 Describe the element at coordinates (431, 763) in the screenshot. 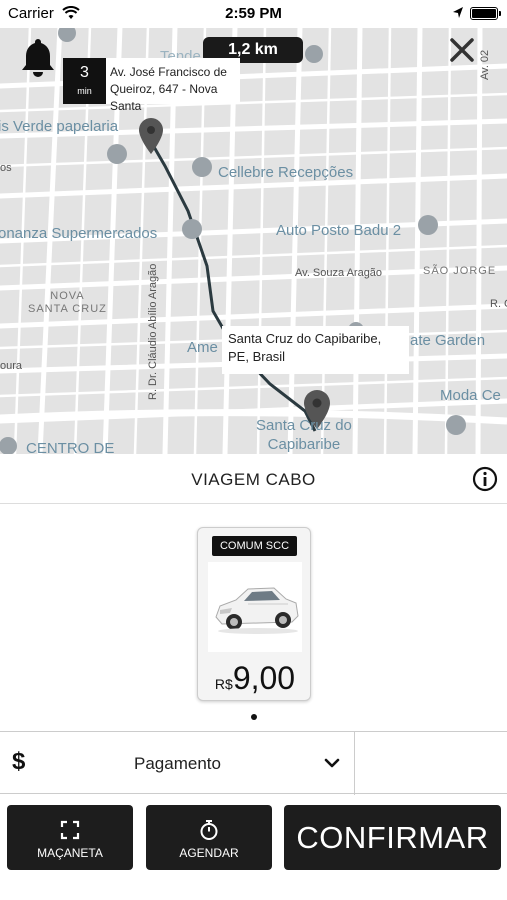

I see `payment-extra-field` at that location.